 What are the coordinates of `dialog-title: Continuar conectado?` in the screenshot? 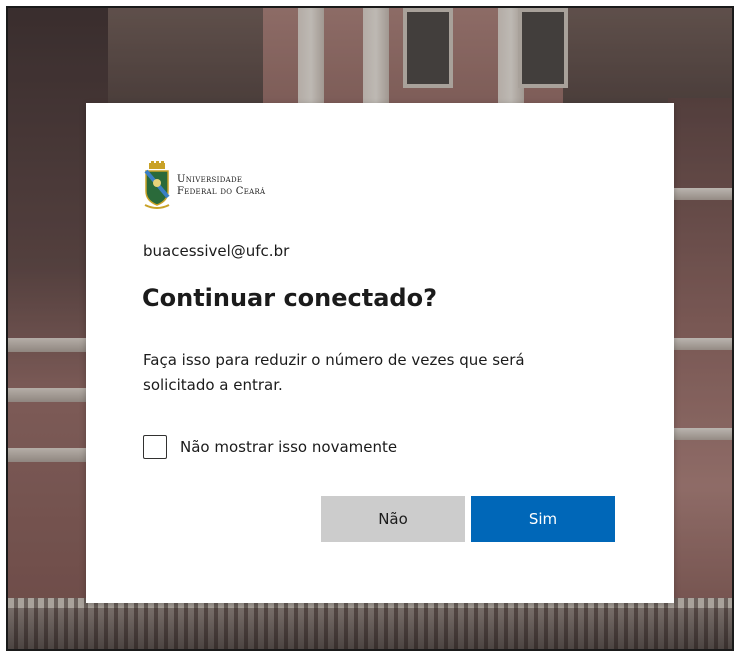 It's located at (290, 298).